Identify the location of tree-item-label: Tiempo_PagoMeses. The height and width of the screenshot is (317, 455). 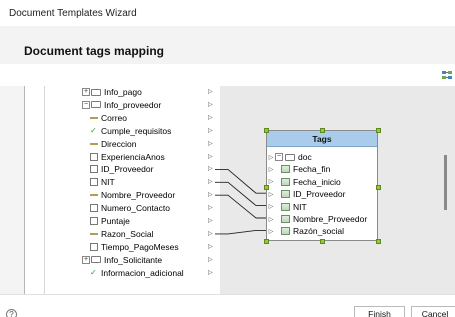
(140, 246).